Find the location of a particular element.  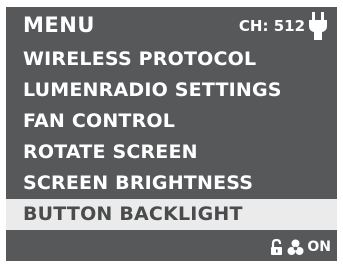

menu-item-button-backlight: BUTTON BACKLIGHT is located at coordinates (171, 214).